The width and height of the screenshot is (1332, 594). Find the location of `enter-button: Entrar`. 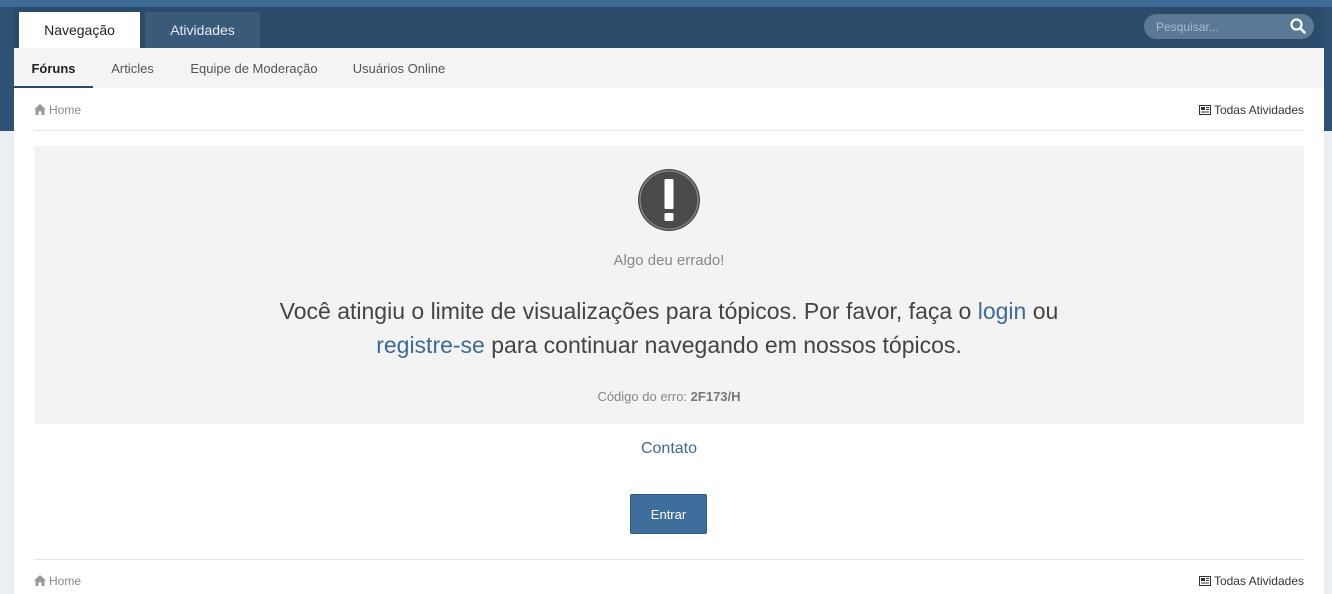

enter-button: Entrar is located at coordinates (668, 514).